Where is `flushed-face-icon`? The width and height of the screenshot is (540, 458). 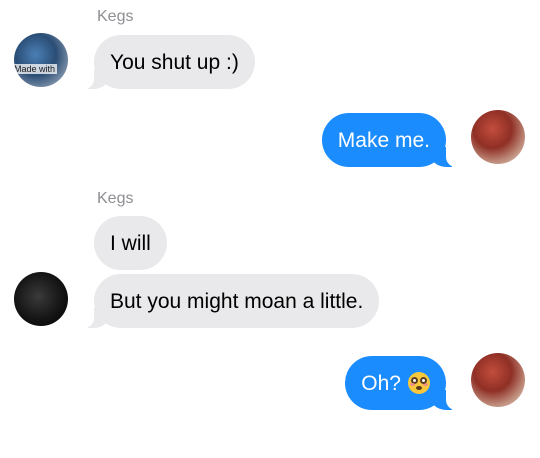 flushed-face-icon is located at coordinates (419, 383).